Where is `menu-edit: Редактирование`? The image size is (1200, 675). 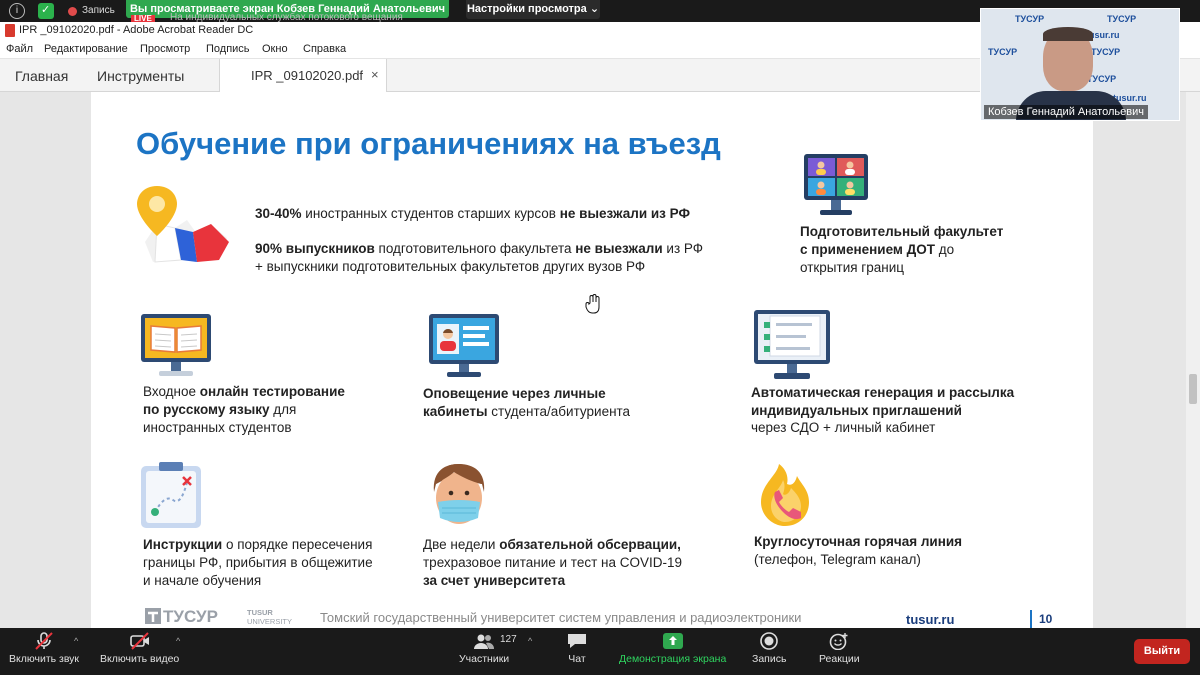 menu-edit: Редактирование is located at coordinates (86, 49).